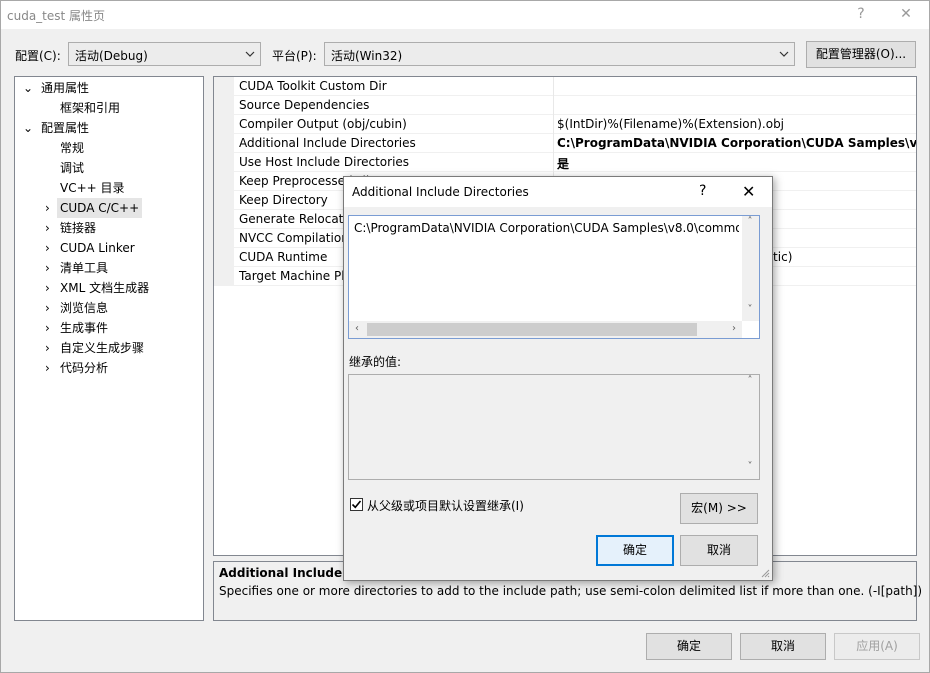  I want to click on scroll-right-icon: ›, so click(734, 328).